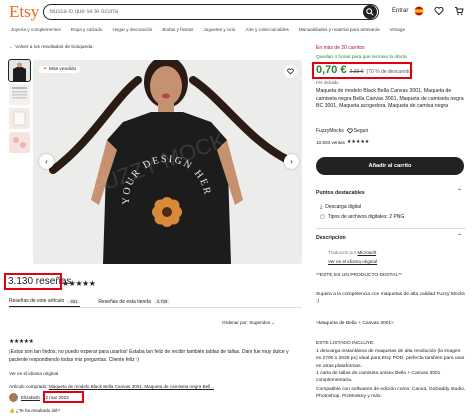 This screenshot has height=420, width=474. What do you see at coordinates (362, 70) in the screenshot?
I see `highlight-box-price` at bounding box center [362, 70].